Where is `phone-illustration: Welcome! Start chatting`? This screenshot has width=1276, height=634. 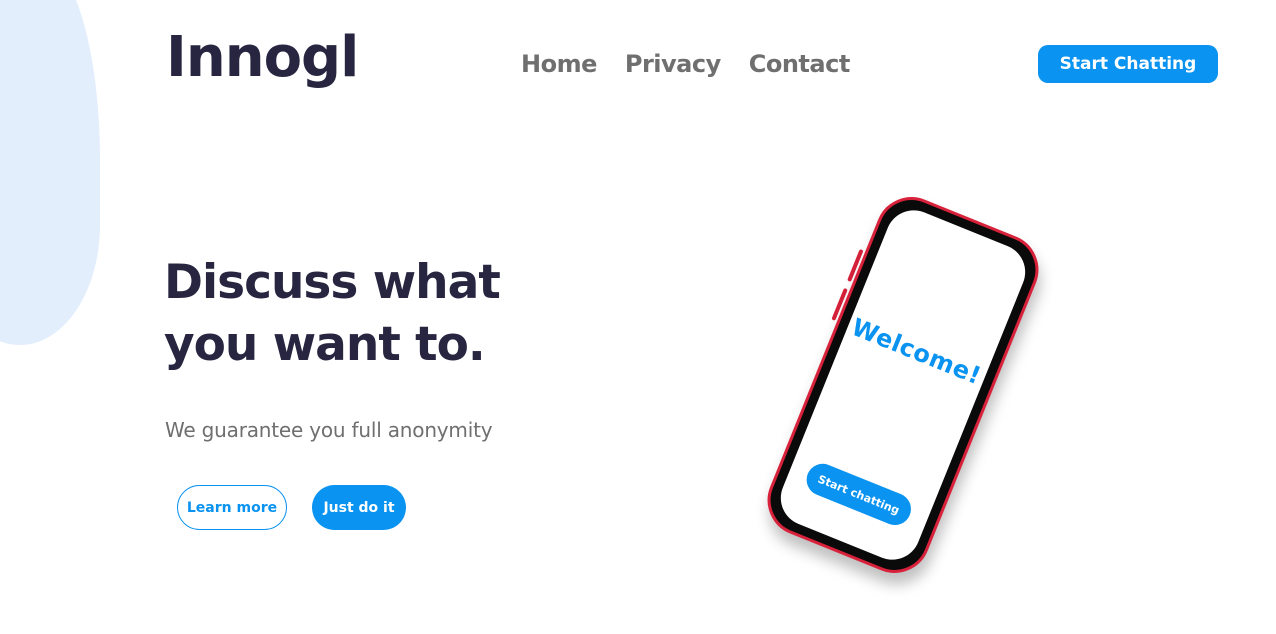 phone-illustration: Welcome! Start chatting is located at coordinates (903, 385).